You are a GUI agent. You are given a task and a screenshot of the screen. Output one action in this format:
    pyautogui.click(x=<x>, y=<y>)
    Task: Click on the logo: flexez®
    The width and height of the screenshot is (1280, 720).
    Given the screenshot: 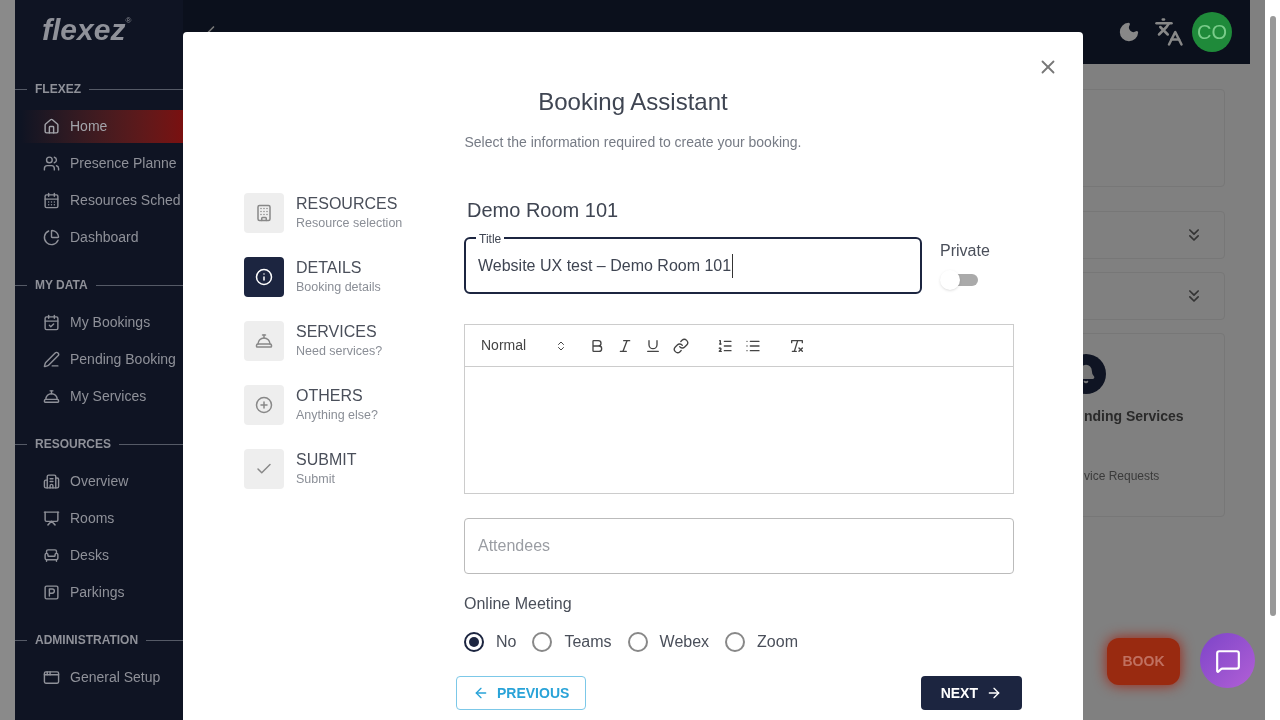 What is the action you would take?
    pyautogui.click(x=87, y=30)
    